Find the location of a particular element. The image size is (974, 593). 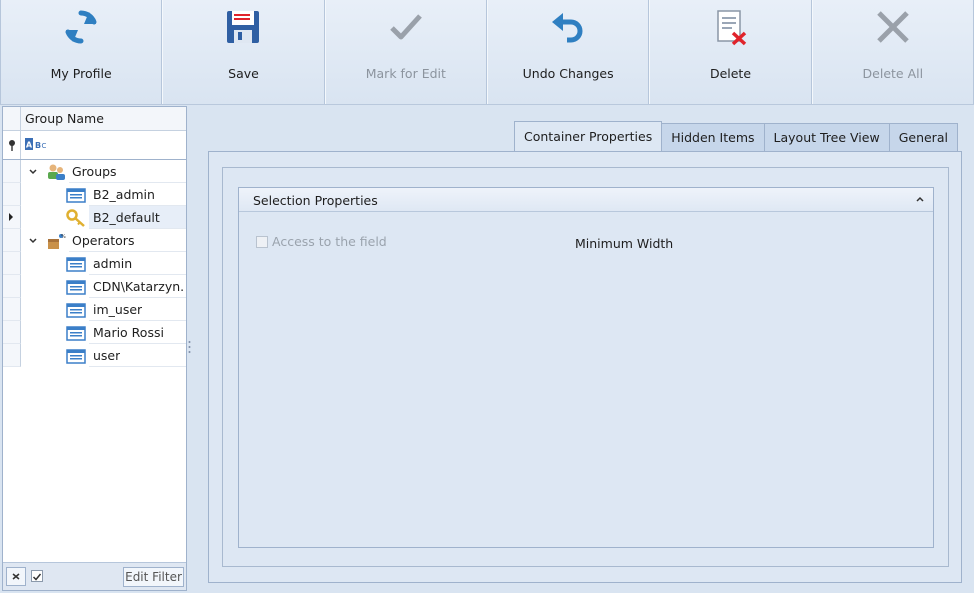

svg-text: C is located at coordinates (44, 146).